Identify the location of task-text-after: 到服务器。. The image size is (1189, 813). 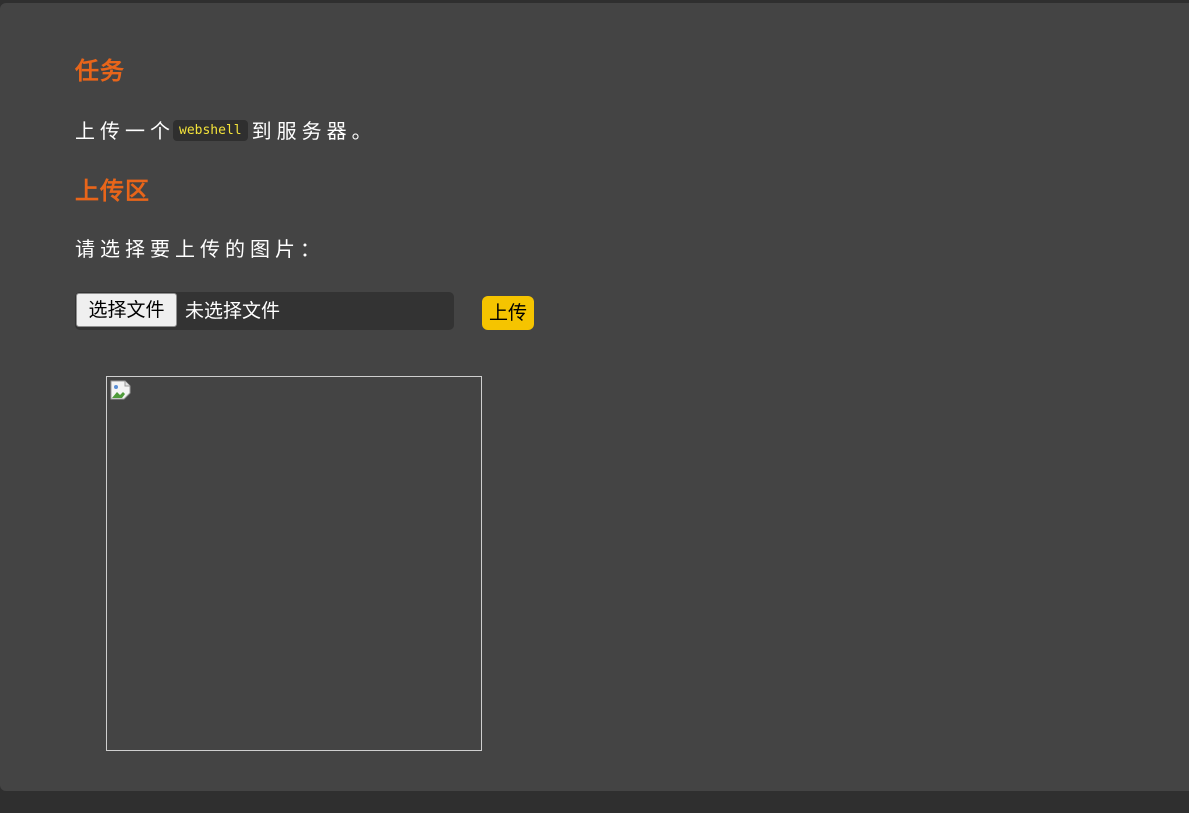
(314, 131).